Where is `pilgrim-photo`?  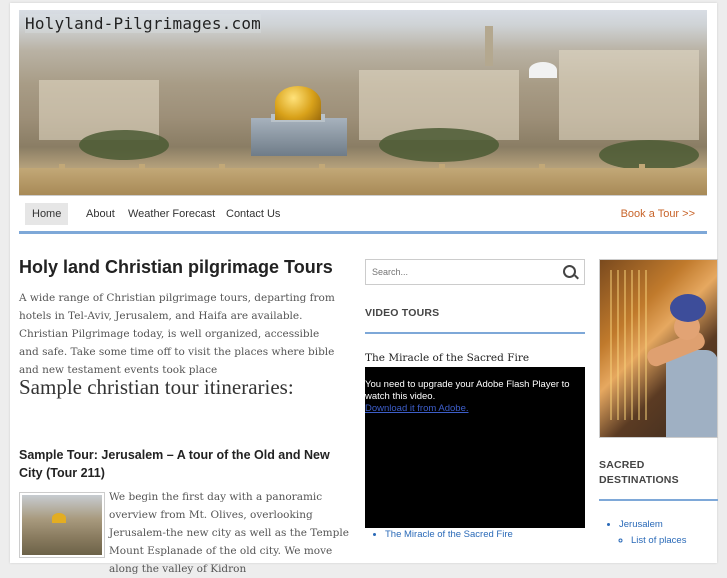 pilgrim-photo is located at coordinates (658, 348).